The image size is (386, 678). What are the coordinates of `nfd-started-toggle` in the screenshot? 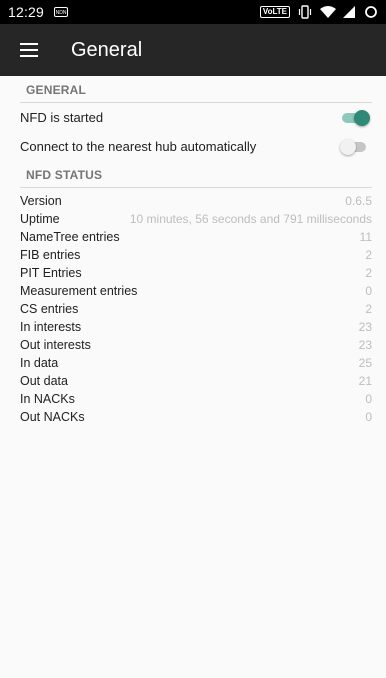 It's located at (355, 117).